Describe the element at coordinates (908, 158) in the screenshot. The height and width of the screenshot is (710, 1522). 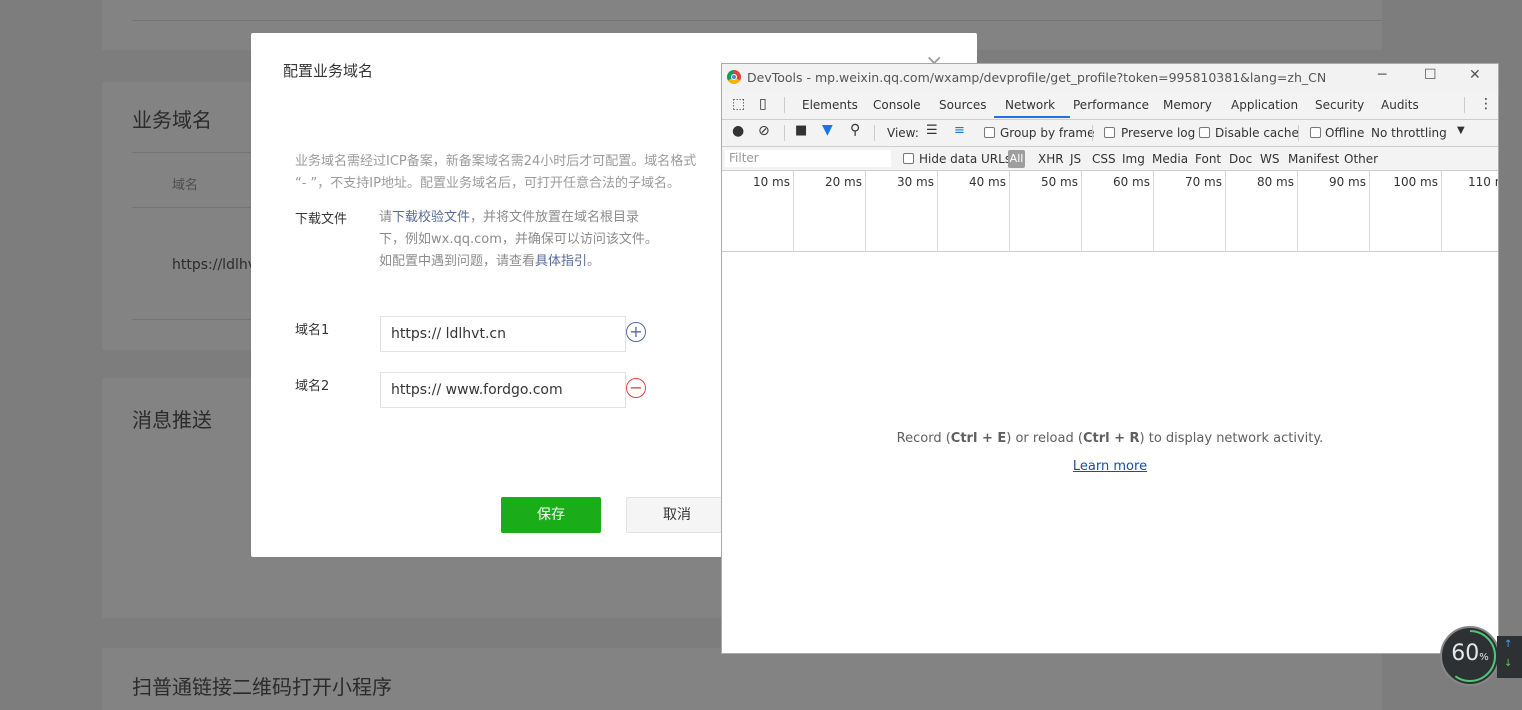
I see `hide-data-urls-checkbox` at that location.